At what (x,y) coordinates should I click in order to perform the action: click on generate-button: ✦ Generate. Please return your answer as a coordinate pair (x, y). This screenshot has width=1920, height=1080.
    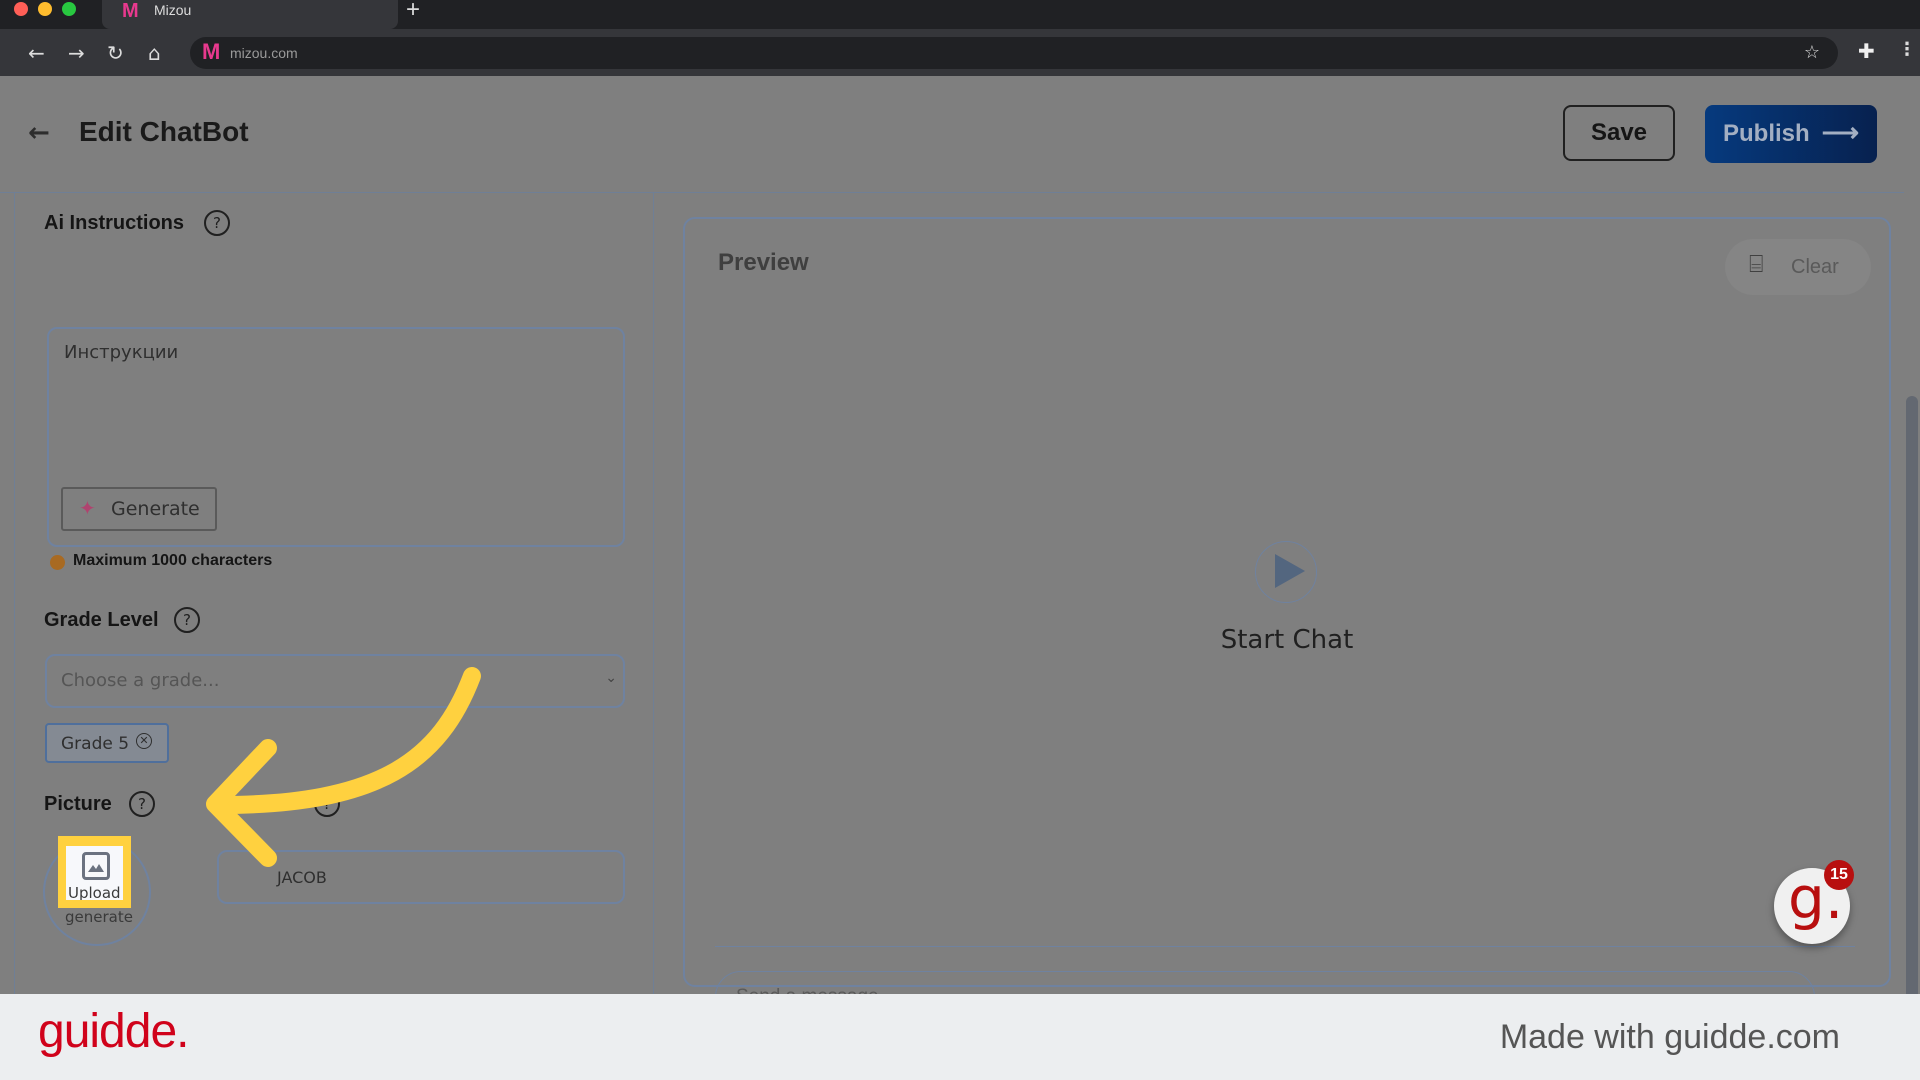
    Looking at the image, I should click on (139, 509).